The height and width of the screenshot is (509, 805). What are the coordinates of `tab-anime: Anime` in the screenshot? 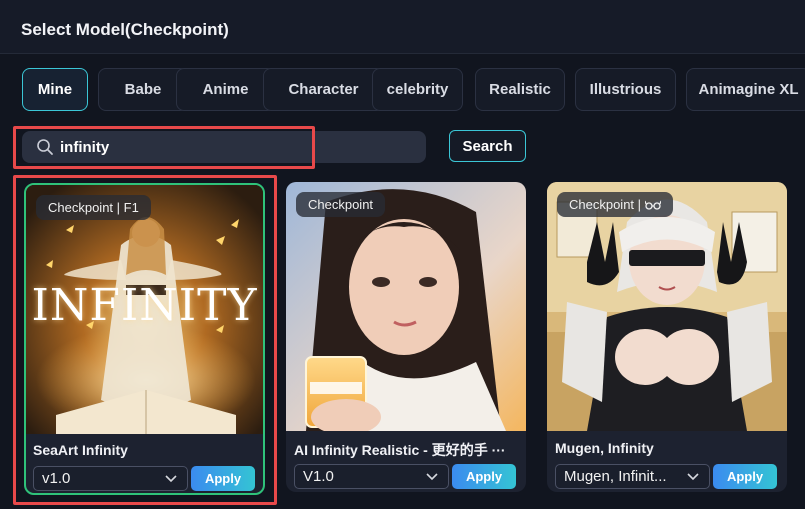 It's located at (225, 89).